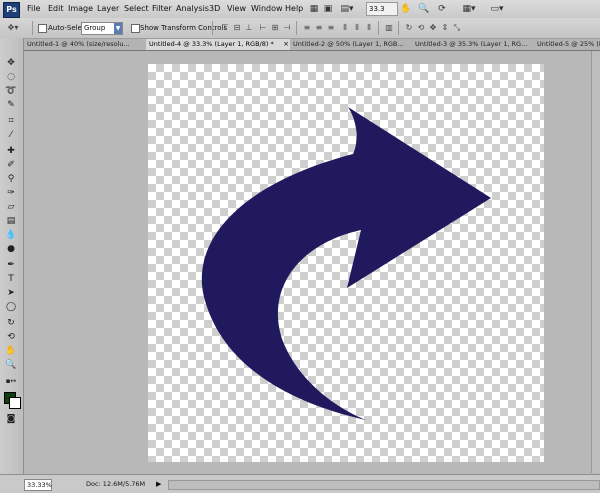 This screenshot has width=600, height=493. Describe the element at coordinates (275, 27) in the screenshot. I see `align-hcenter-icon: ⊞` at that location.